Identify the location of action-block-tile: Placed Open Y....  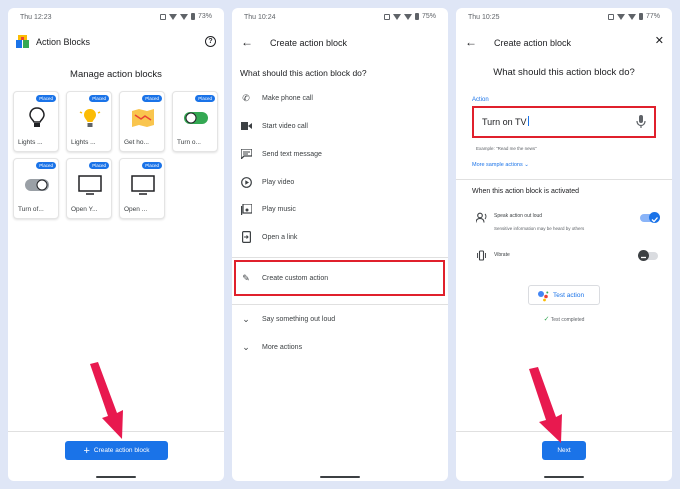
(89, 188).